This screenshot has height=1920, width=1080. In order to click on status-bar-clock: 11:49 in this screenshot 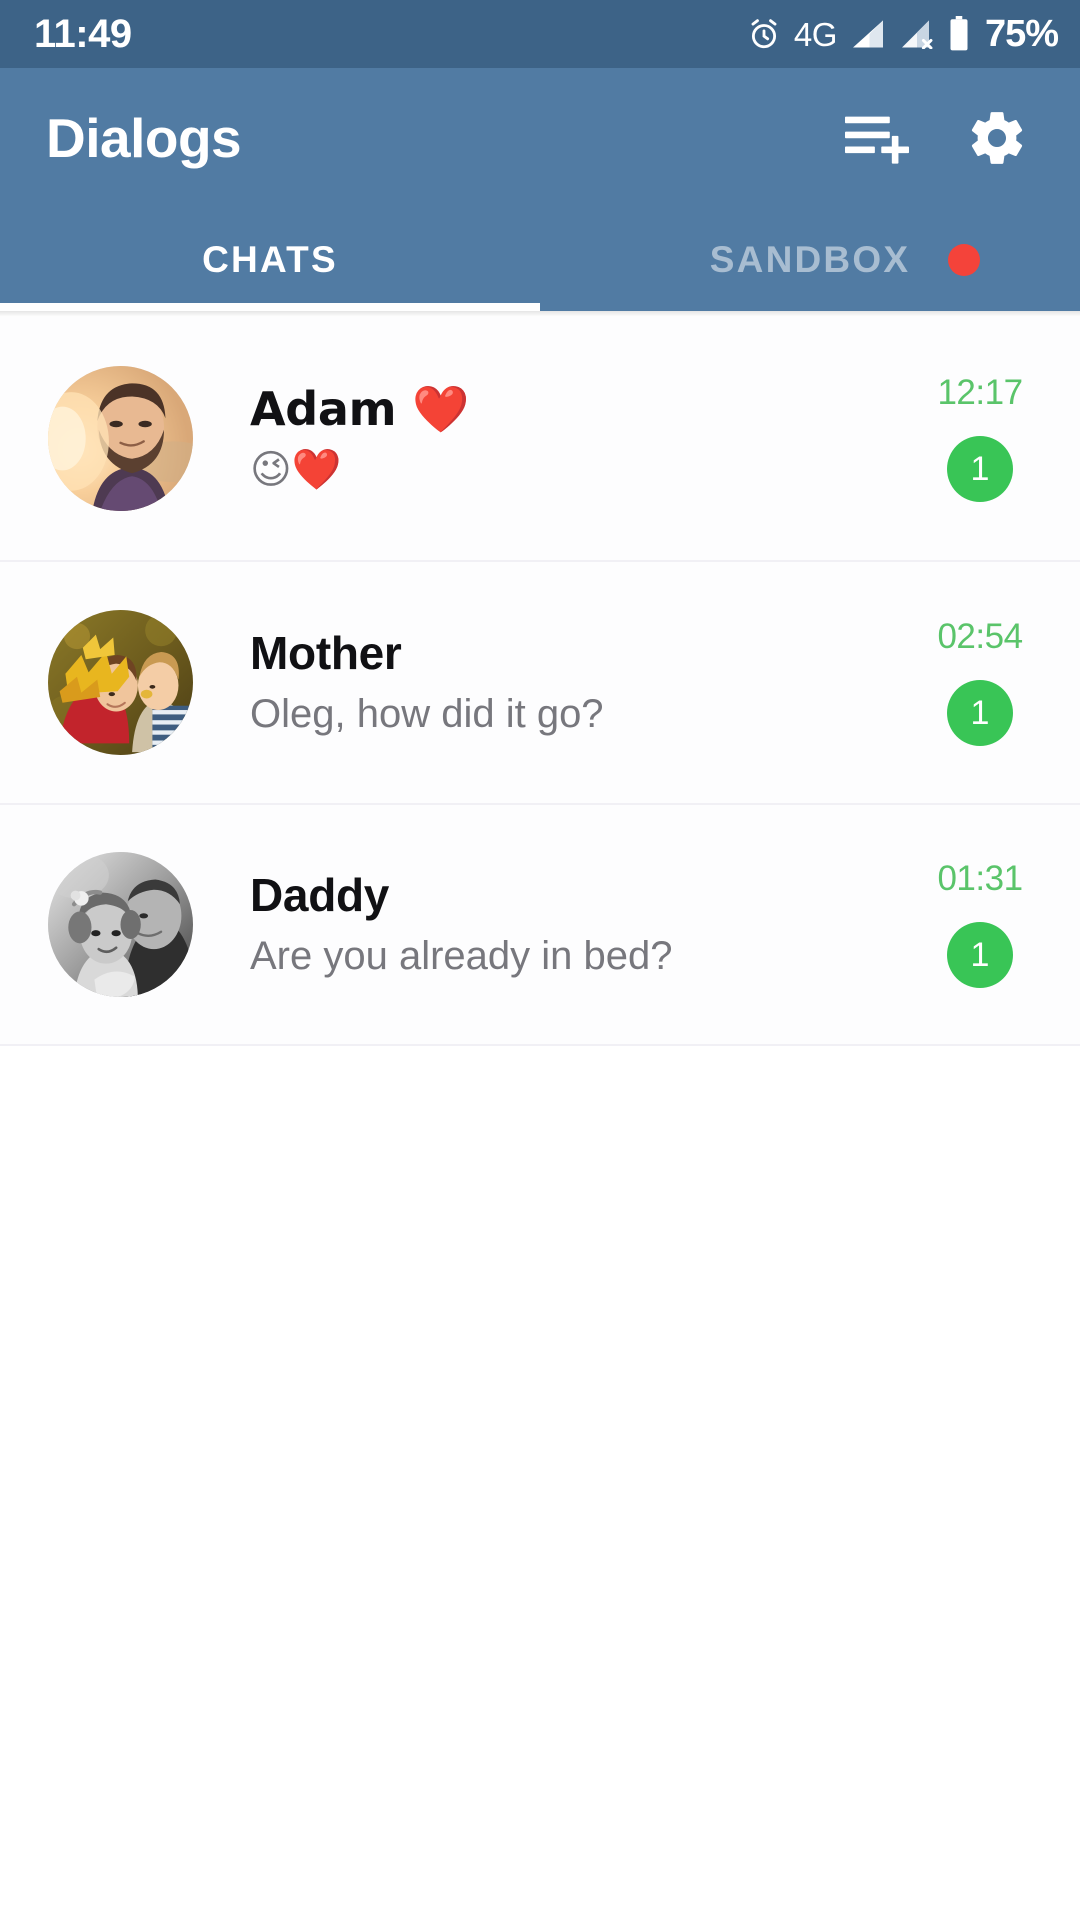, I will do `click(83, 34)`.